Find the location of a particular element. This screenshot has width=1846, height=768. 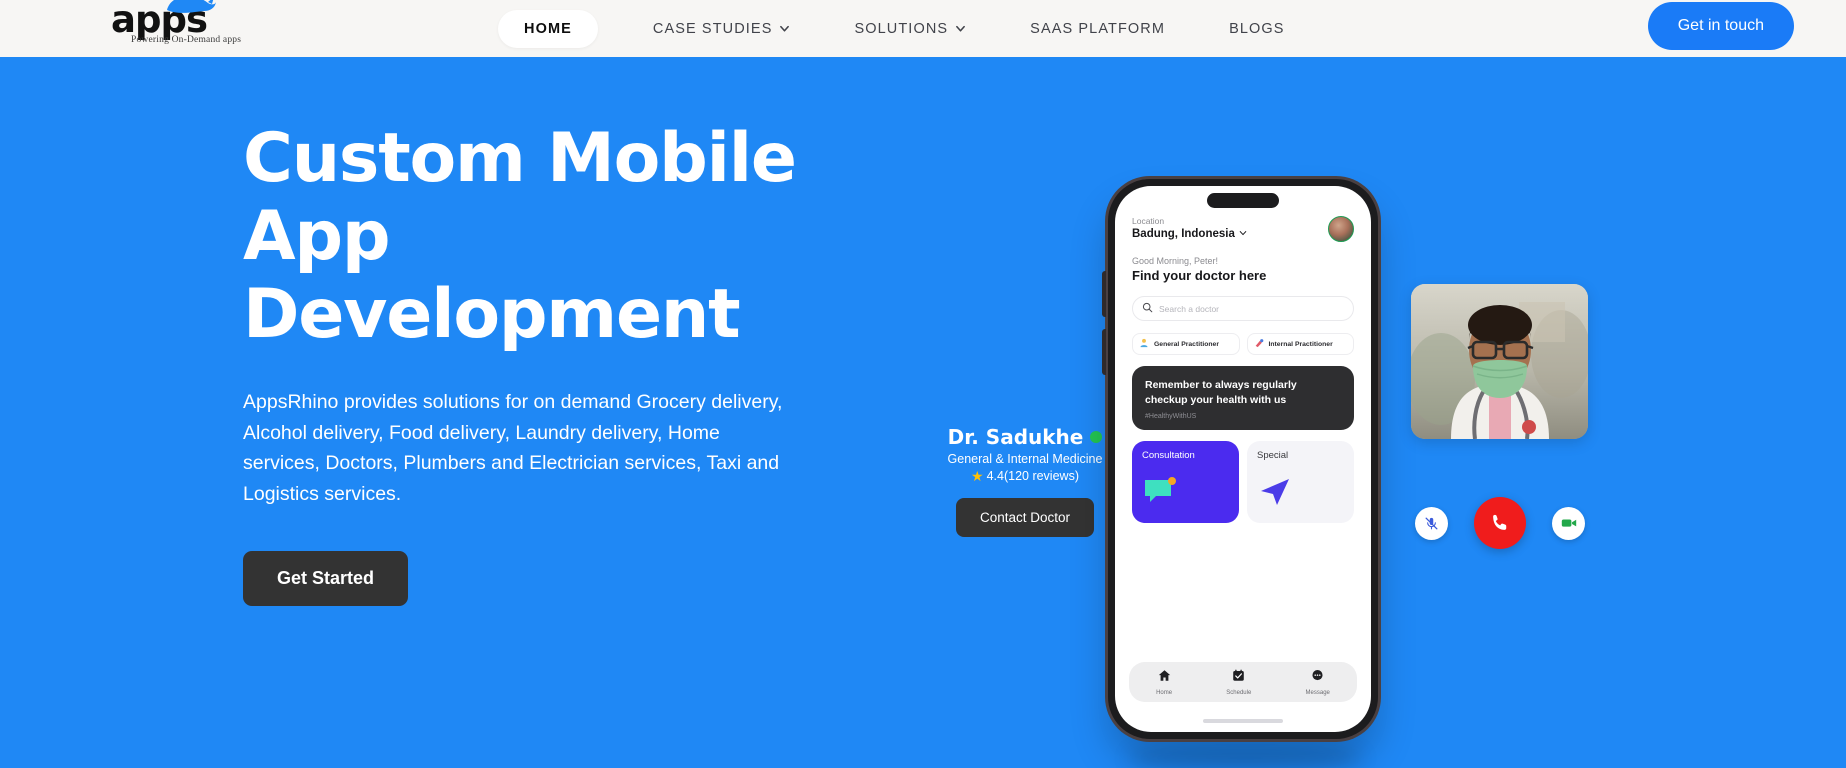

call-controls is located at coordinates (1500, 523).